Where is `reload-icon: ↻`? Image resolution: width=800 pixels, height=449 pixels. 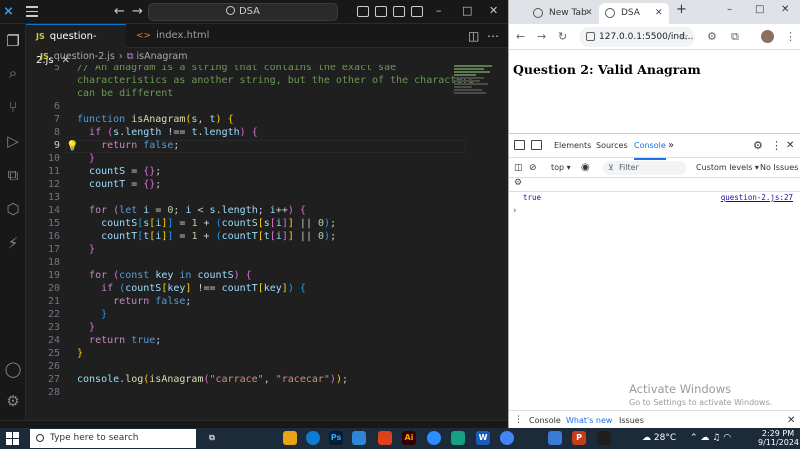 reload-icon: ↻ is located at coordinates (562, 37).